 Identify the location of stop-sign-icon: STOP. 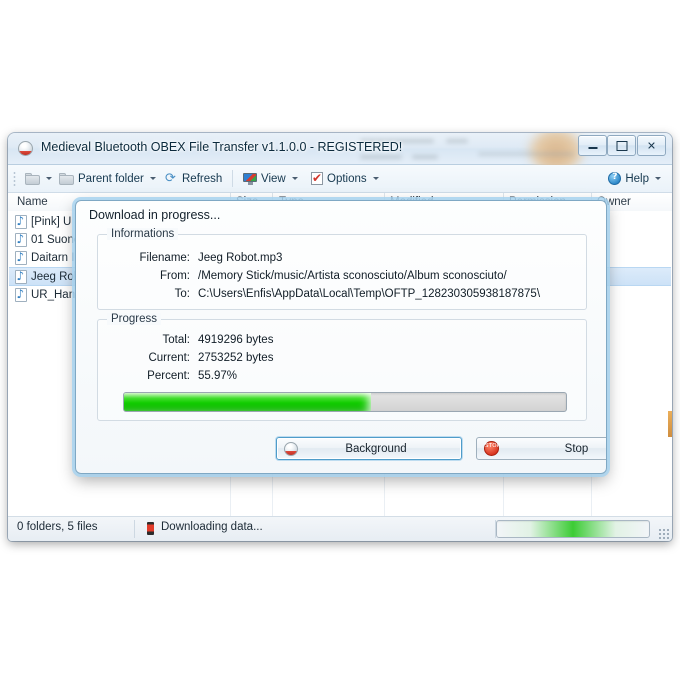
(492, 448).